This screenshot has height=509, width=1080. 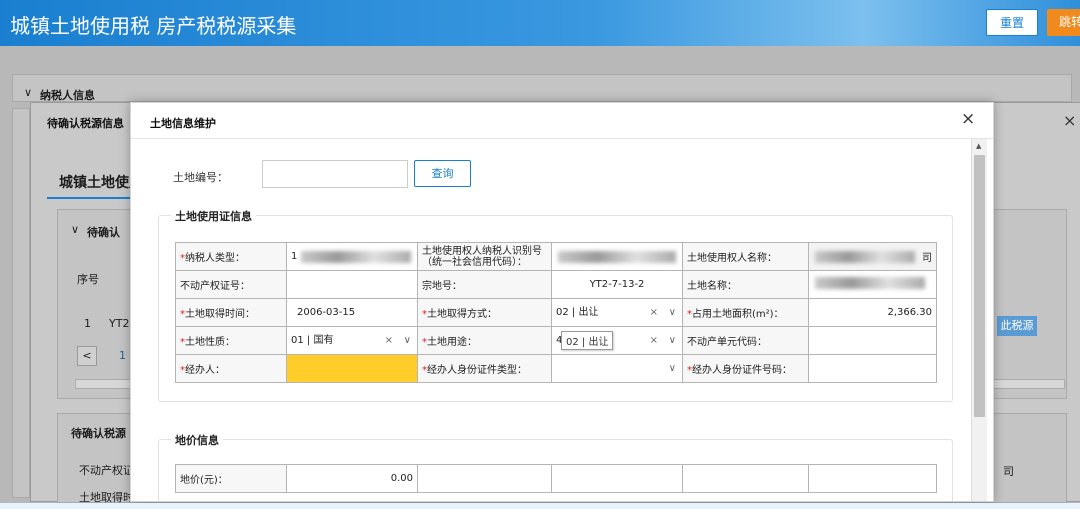 I want to click on handler-label: *经办人：, so click(x=231, y=368).